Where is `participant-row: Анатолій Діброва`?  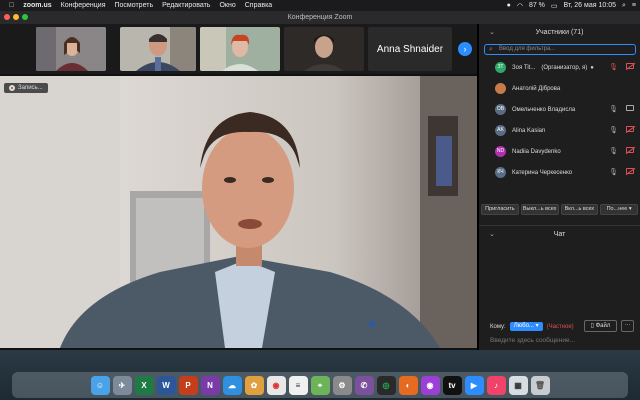 participant-row: Анатолій Діброва is located at coordinates (559, 88).